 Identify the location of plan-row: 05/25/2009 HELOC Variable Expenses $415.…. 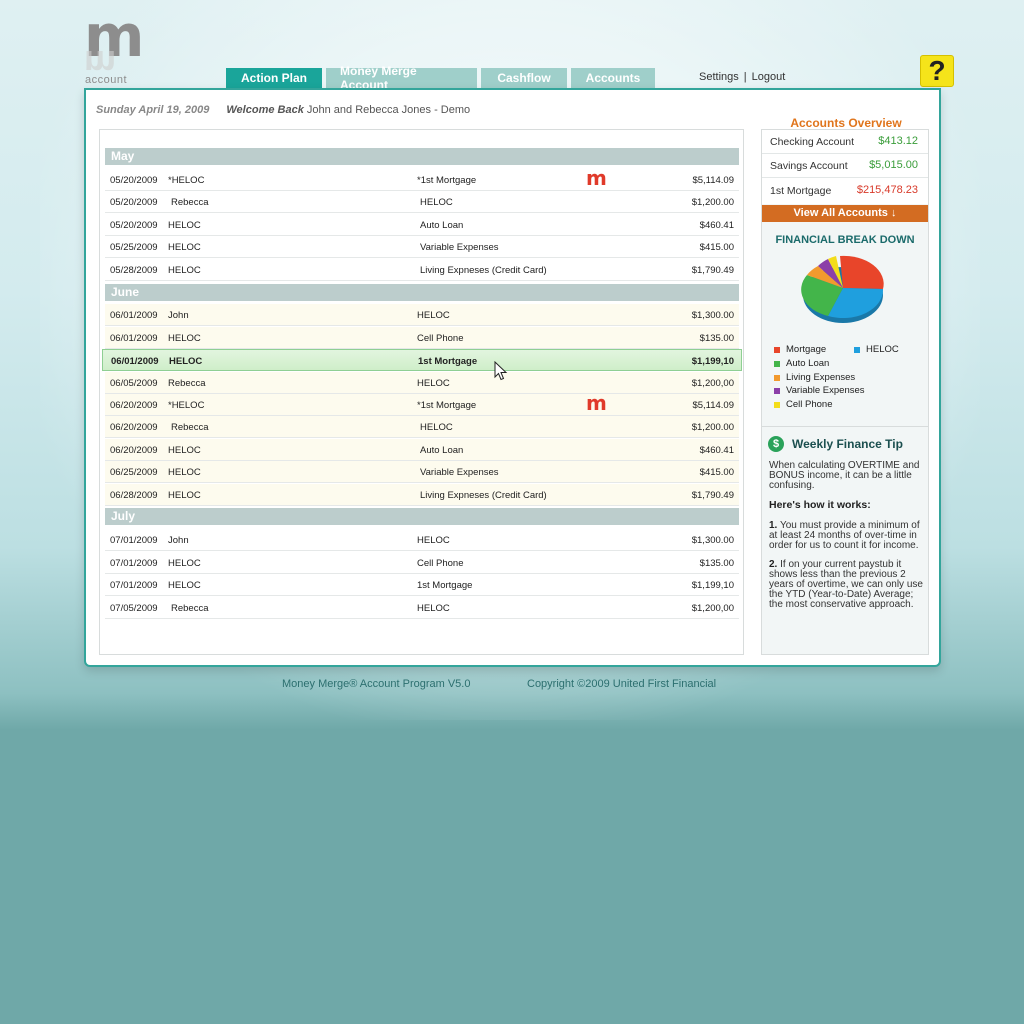
(422, 247).